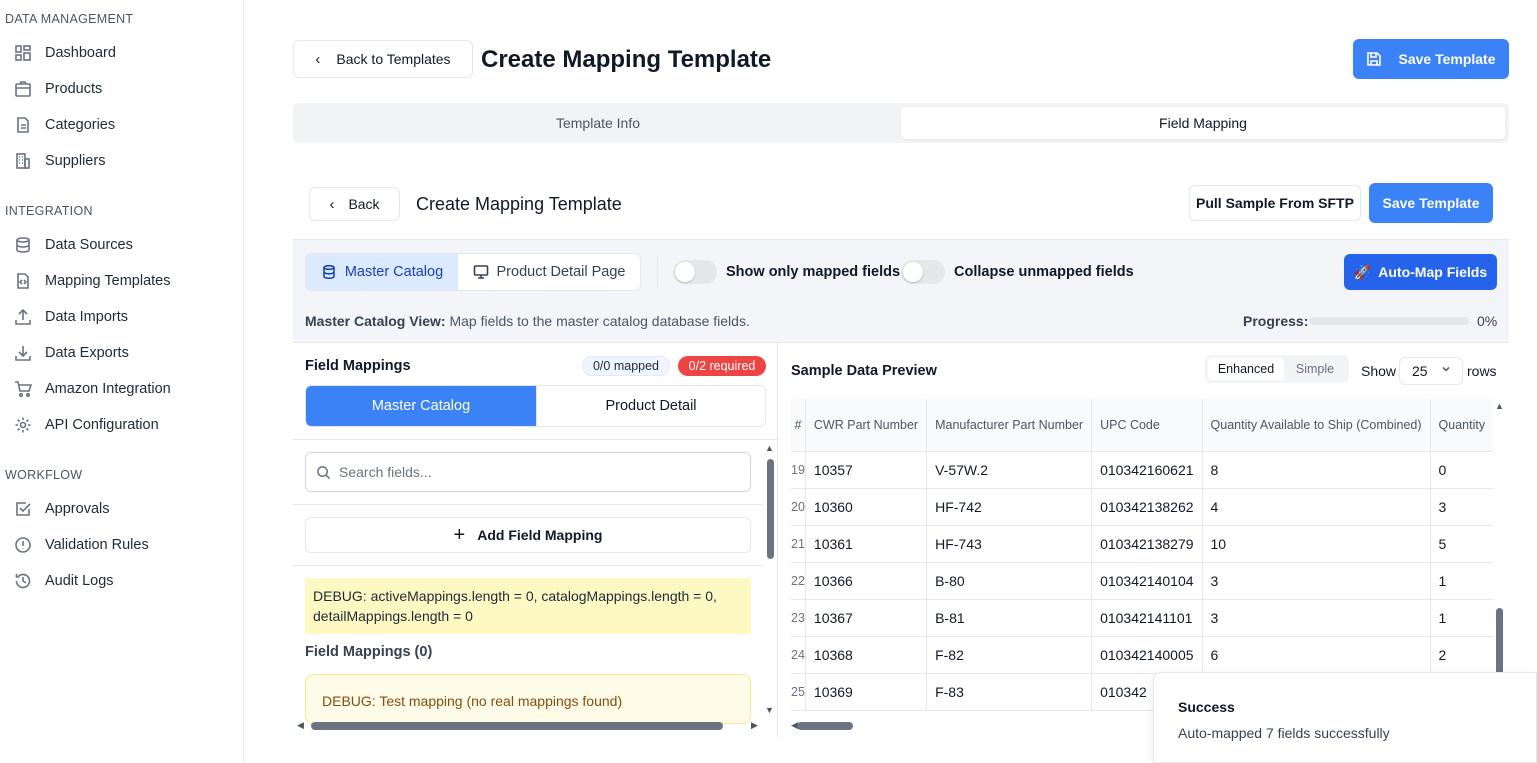  Describe the element at coordinates (122, 89) in the screenshot. I see `sidebar-item-products: Products` at that location.